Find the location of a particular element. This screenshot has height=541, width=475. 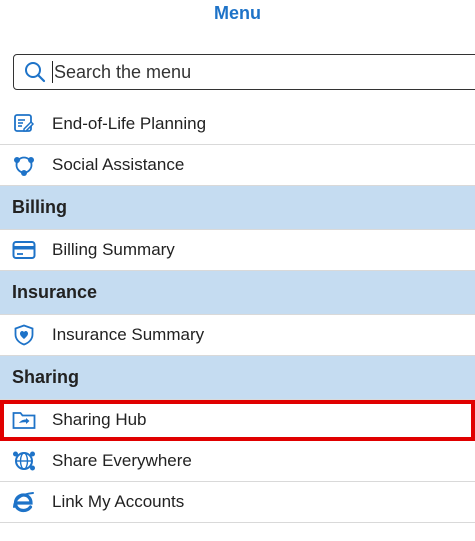

search-icon is located at coordinates (35, 72).